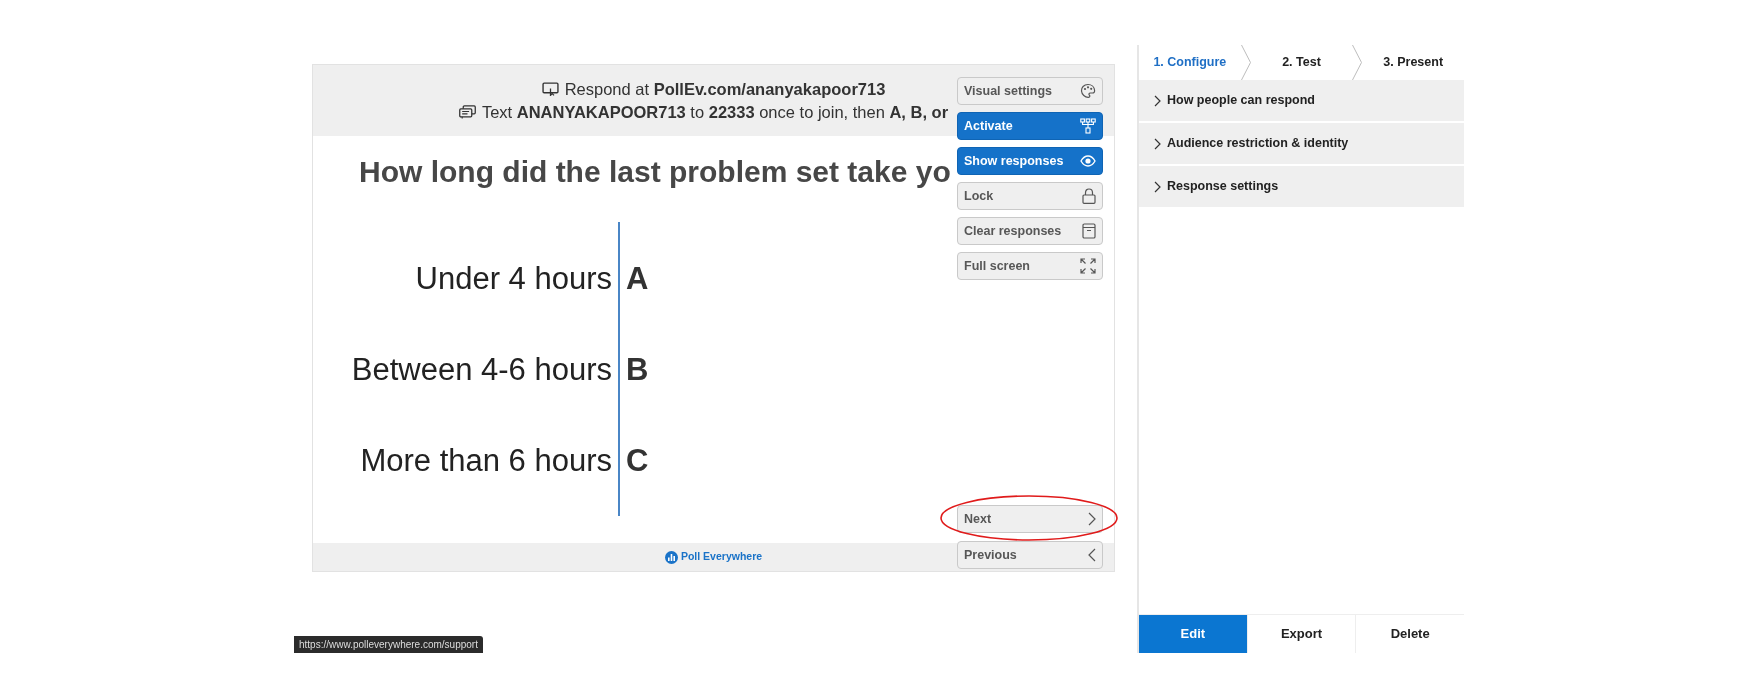 The image size is (1760, 700). I want to click on action-button: Edit, so click(1193, 634).